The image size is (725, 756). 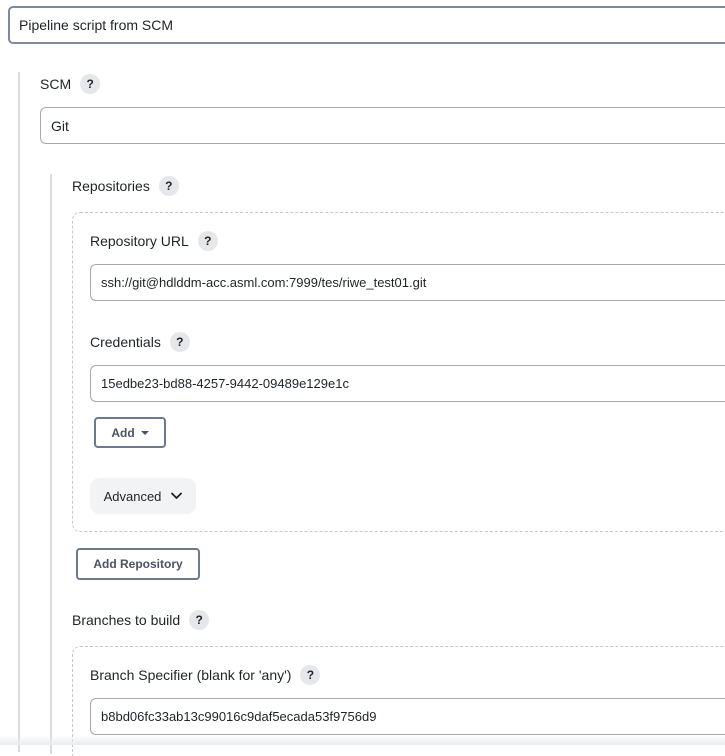 I want to click on scm-select: Git, so click(x=382, y=125).